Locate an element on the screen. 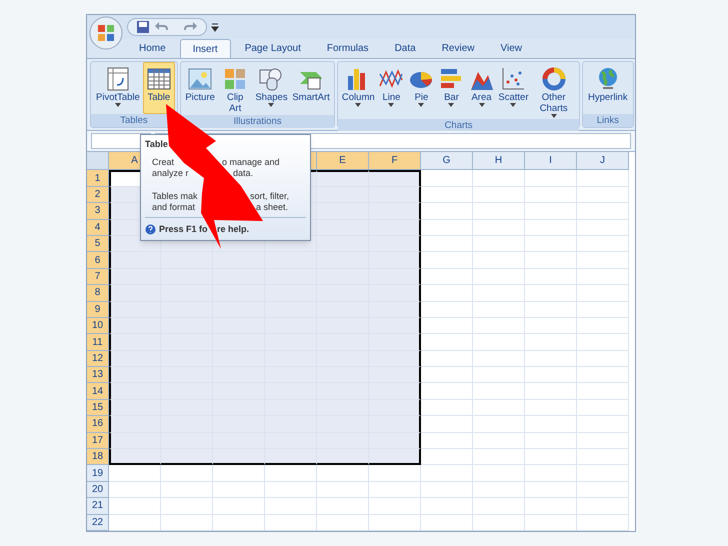 This screenshot has height=546, width=728. tooltip-text: o manage and is located at coordinates (251, 162).